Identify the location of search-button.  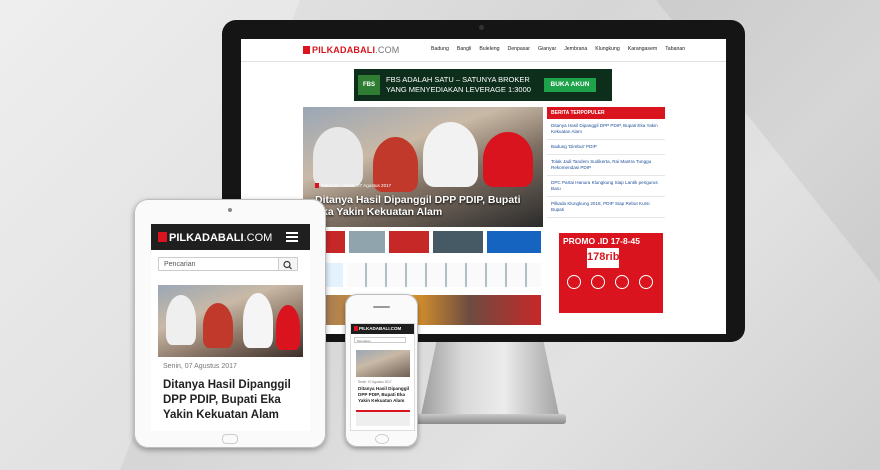
(288, 264).